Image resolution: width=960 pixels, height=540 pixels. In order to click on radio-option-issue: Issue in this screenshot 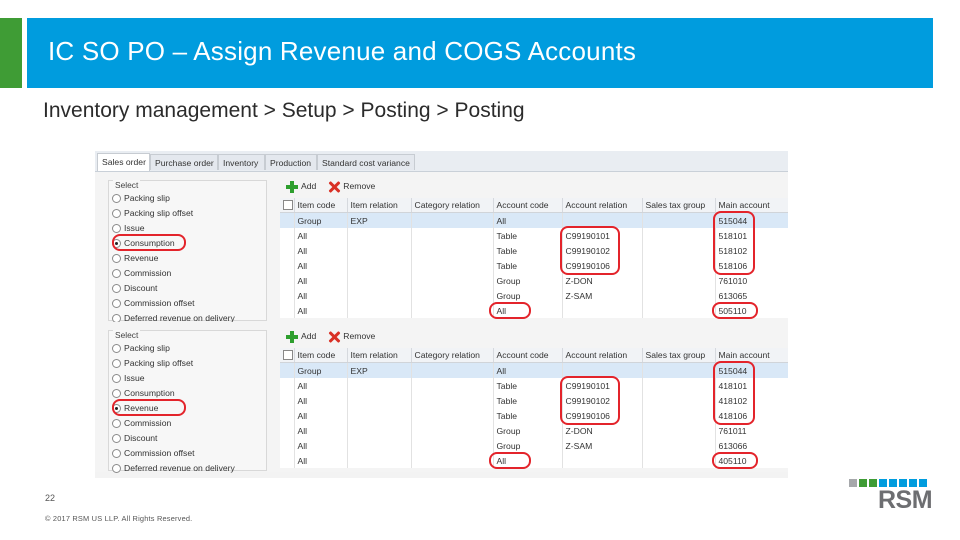, I will do `click(128, 378)`.